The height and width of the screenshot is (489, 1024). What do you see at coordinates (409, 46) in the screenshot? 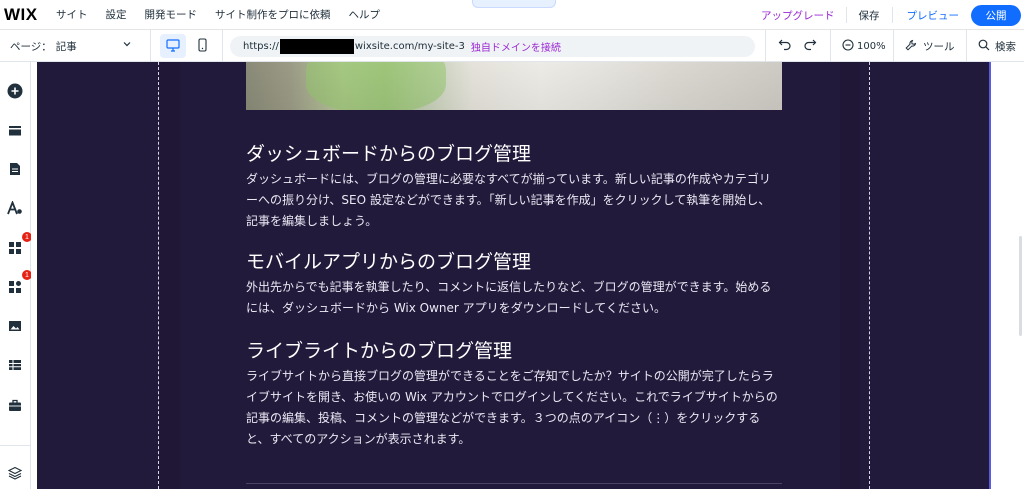
I see `url-suffix: wixsite.com/my-site-3` at bounding box center [409, 46].